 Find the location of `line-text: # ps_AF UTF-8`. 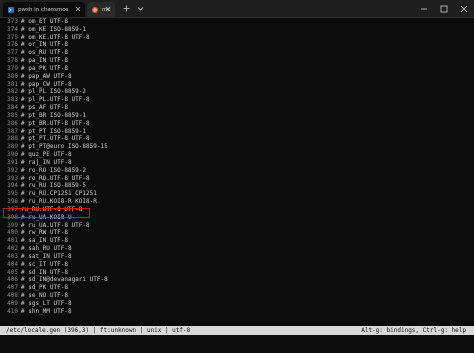

line-text: # ps_AF UTF-8 is located at coordinates (44, 108).